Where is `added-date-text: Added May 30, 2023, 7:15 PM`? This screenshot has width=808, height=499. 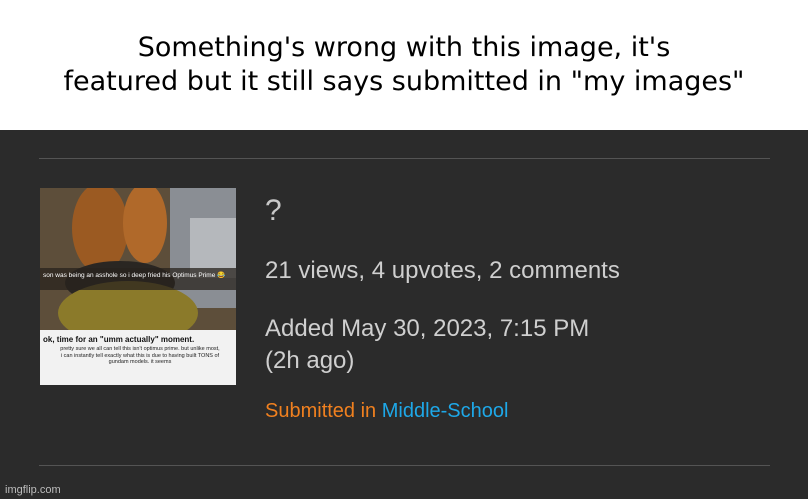 added-date-text: Added May 30, 2023, 7:15 PM is located at coordinates (427, 328).